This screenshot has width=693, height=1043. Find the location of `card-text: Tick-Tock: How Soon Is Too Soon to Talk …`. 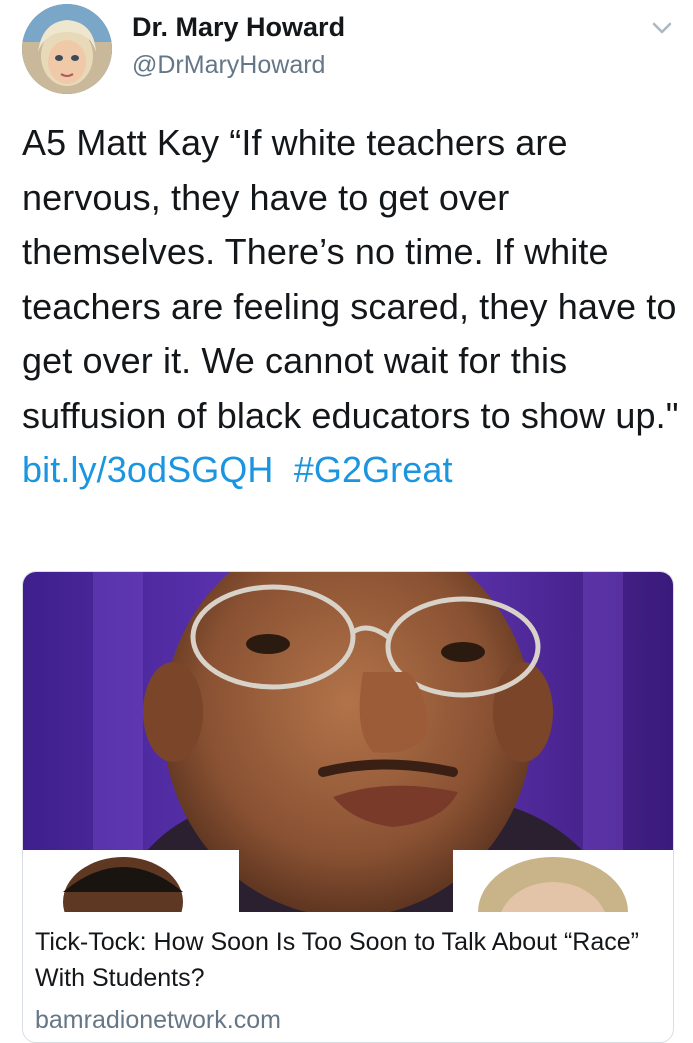

card-text: Tick-Tock: How Soon Is Too Soon to Talk … is located at coordinates (350, 981).